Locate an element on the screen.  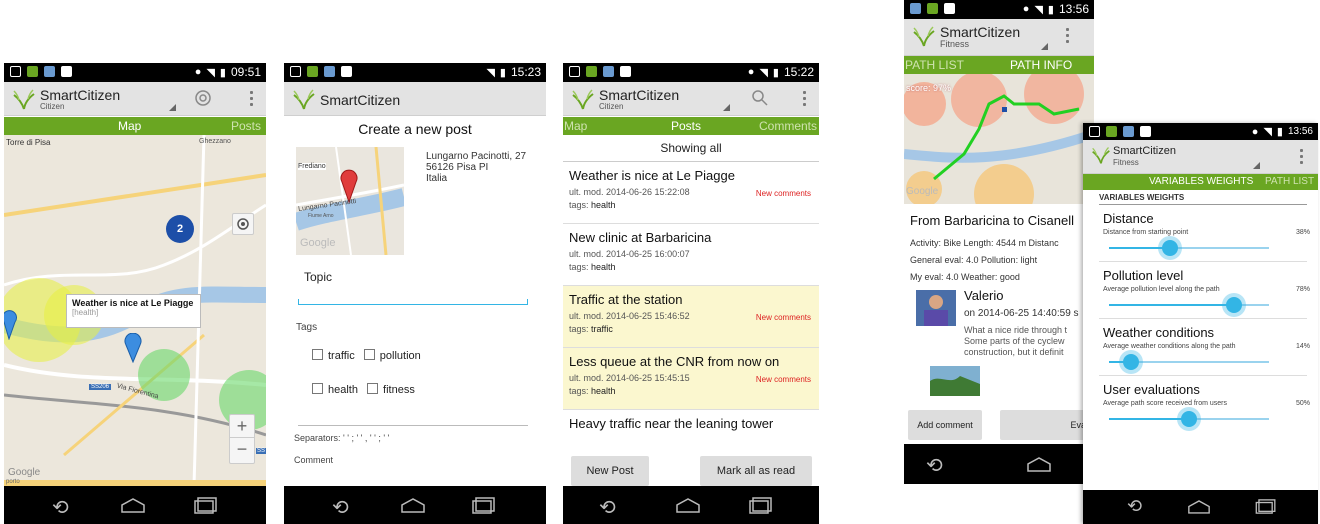
tag-row-2: health fitness is located at coordinates (363, 389).